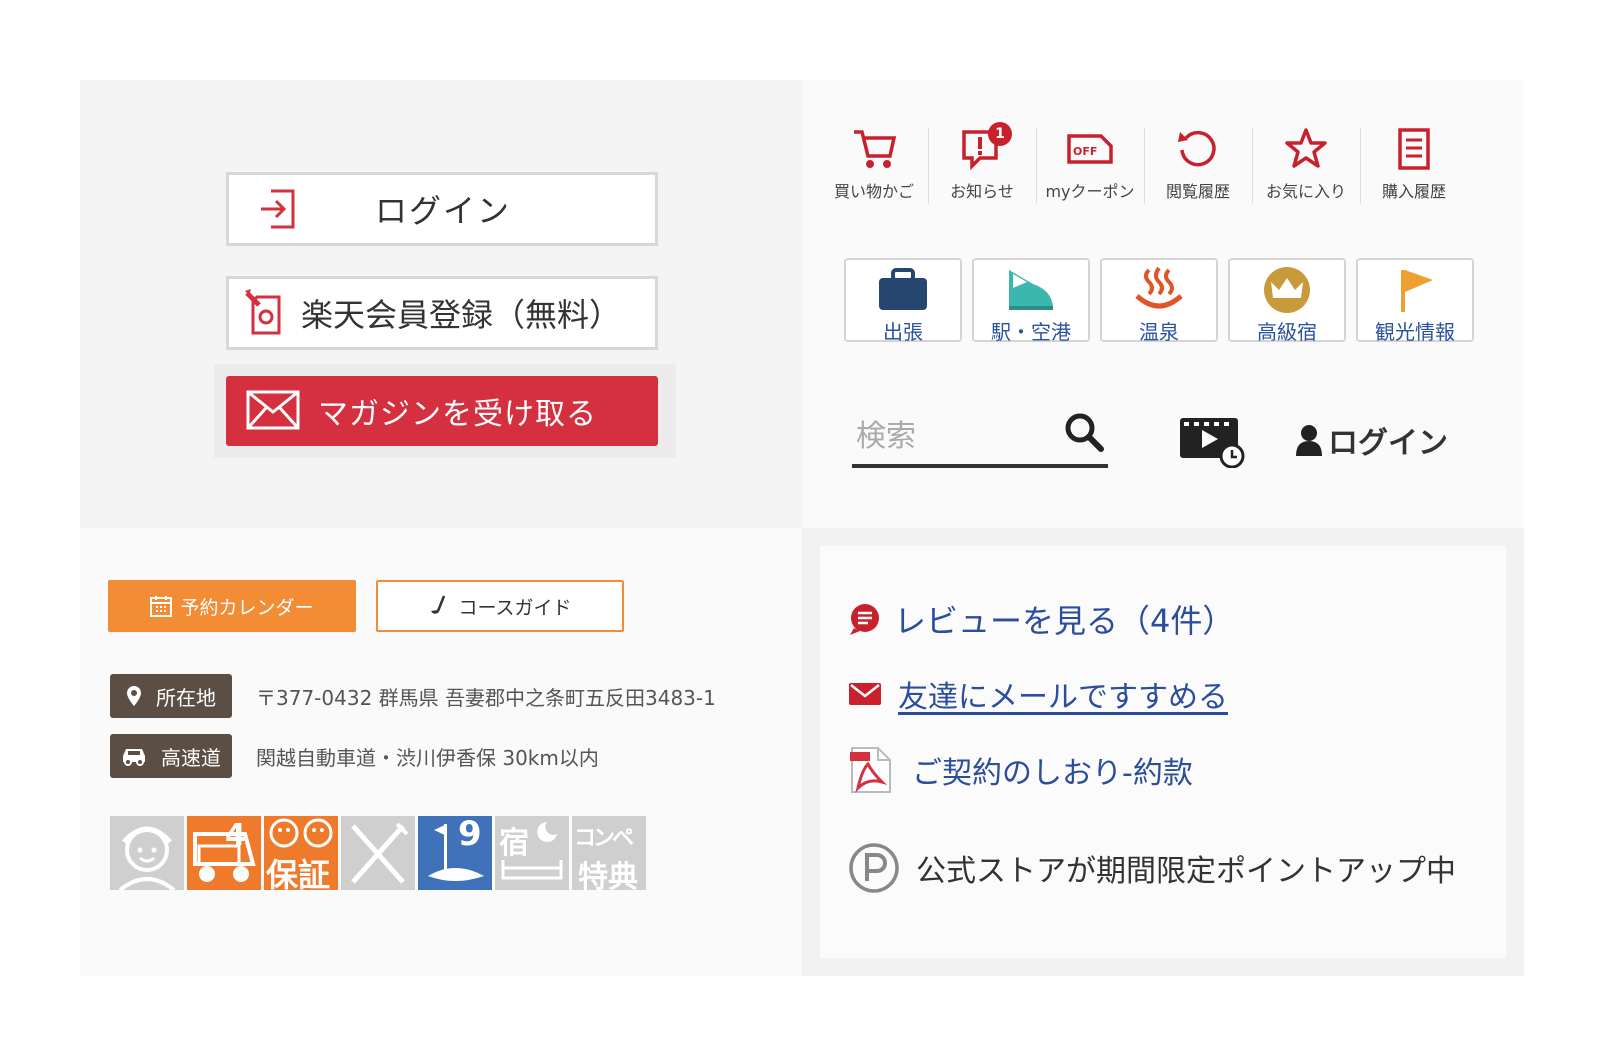 The image size is (1600, 1052). I want to click on category-station: 駅・空港, so click(1031, 301).